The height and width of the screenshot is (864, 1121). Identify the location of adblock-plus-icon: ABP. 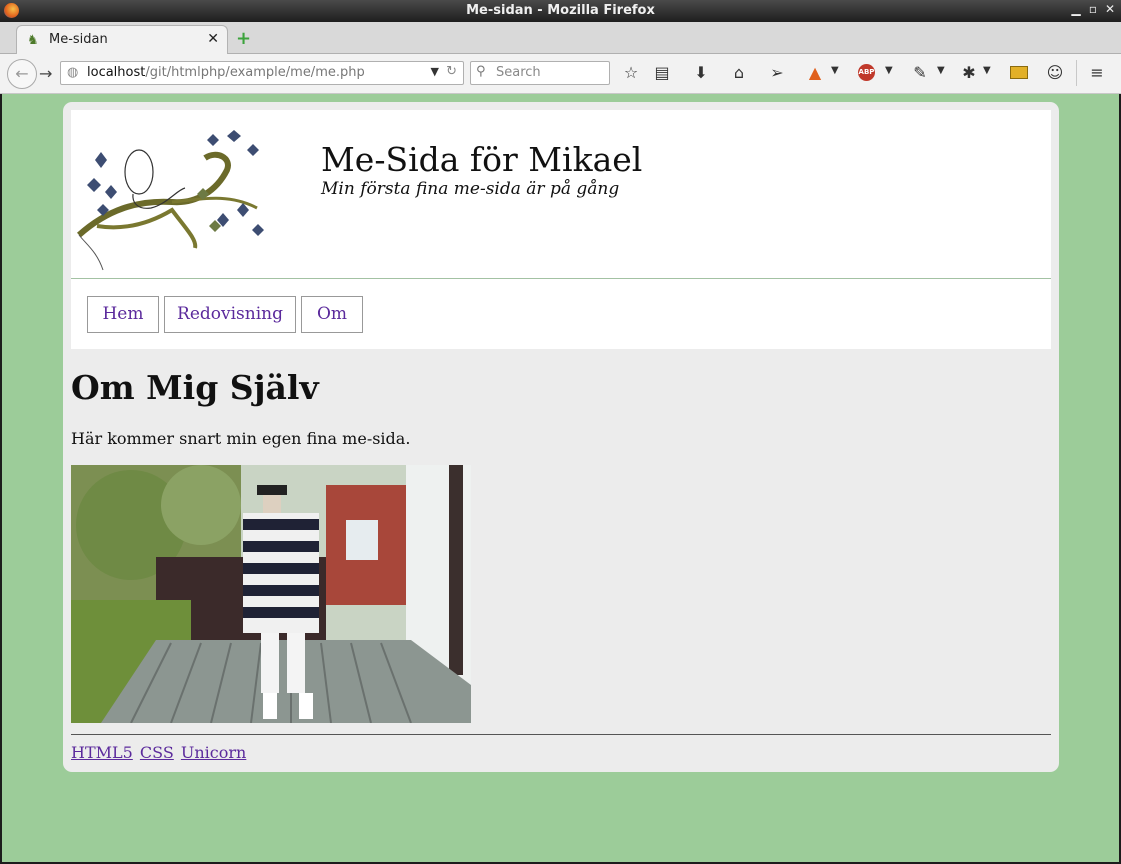
(866, 72).